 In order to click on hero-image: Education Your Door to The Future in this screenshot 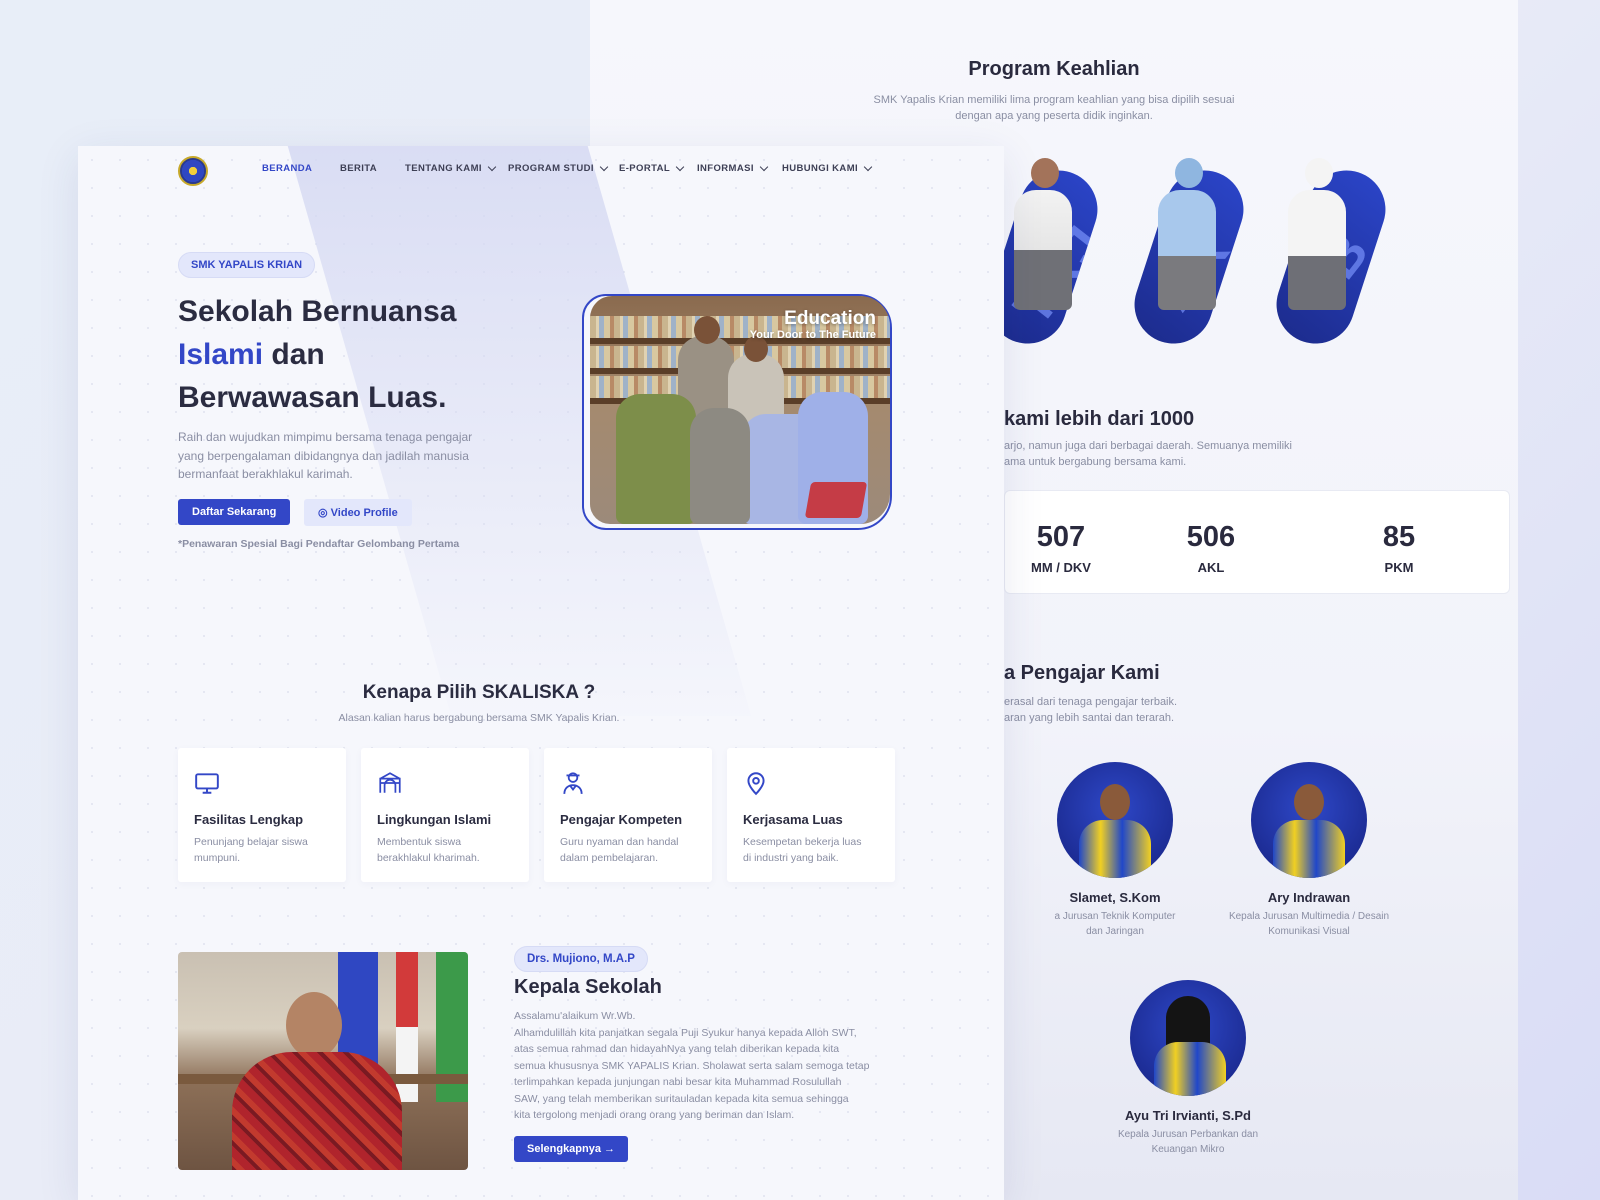, I will do `click(740, 410)`.